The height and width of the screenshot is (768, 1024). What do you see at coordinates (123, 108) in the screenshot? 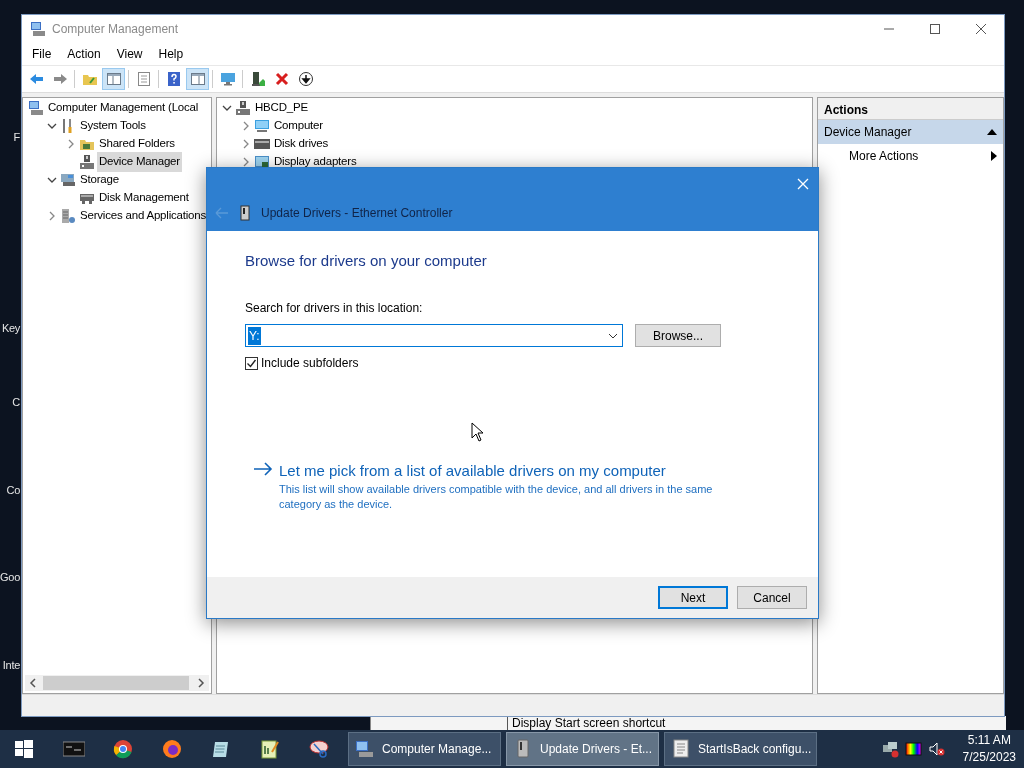
I see `tree-item: Computer Management (Local` at bounding box center [123, 108].